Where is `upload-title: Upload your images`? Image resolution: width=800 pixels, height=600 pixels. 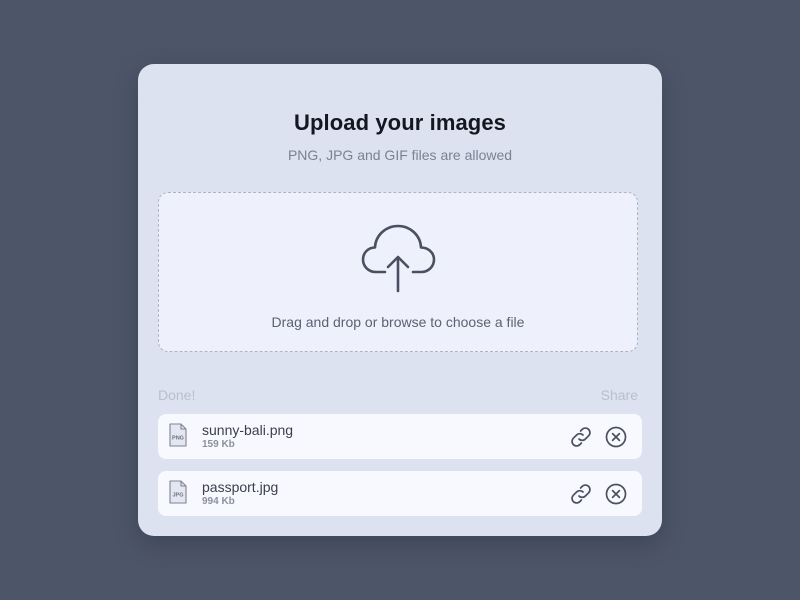
upload-title: Upload your images is located at coordinates (400, 122).